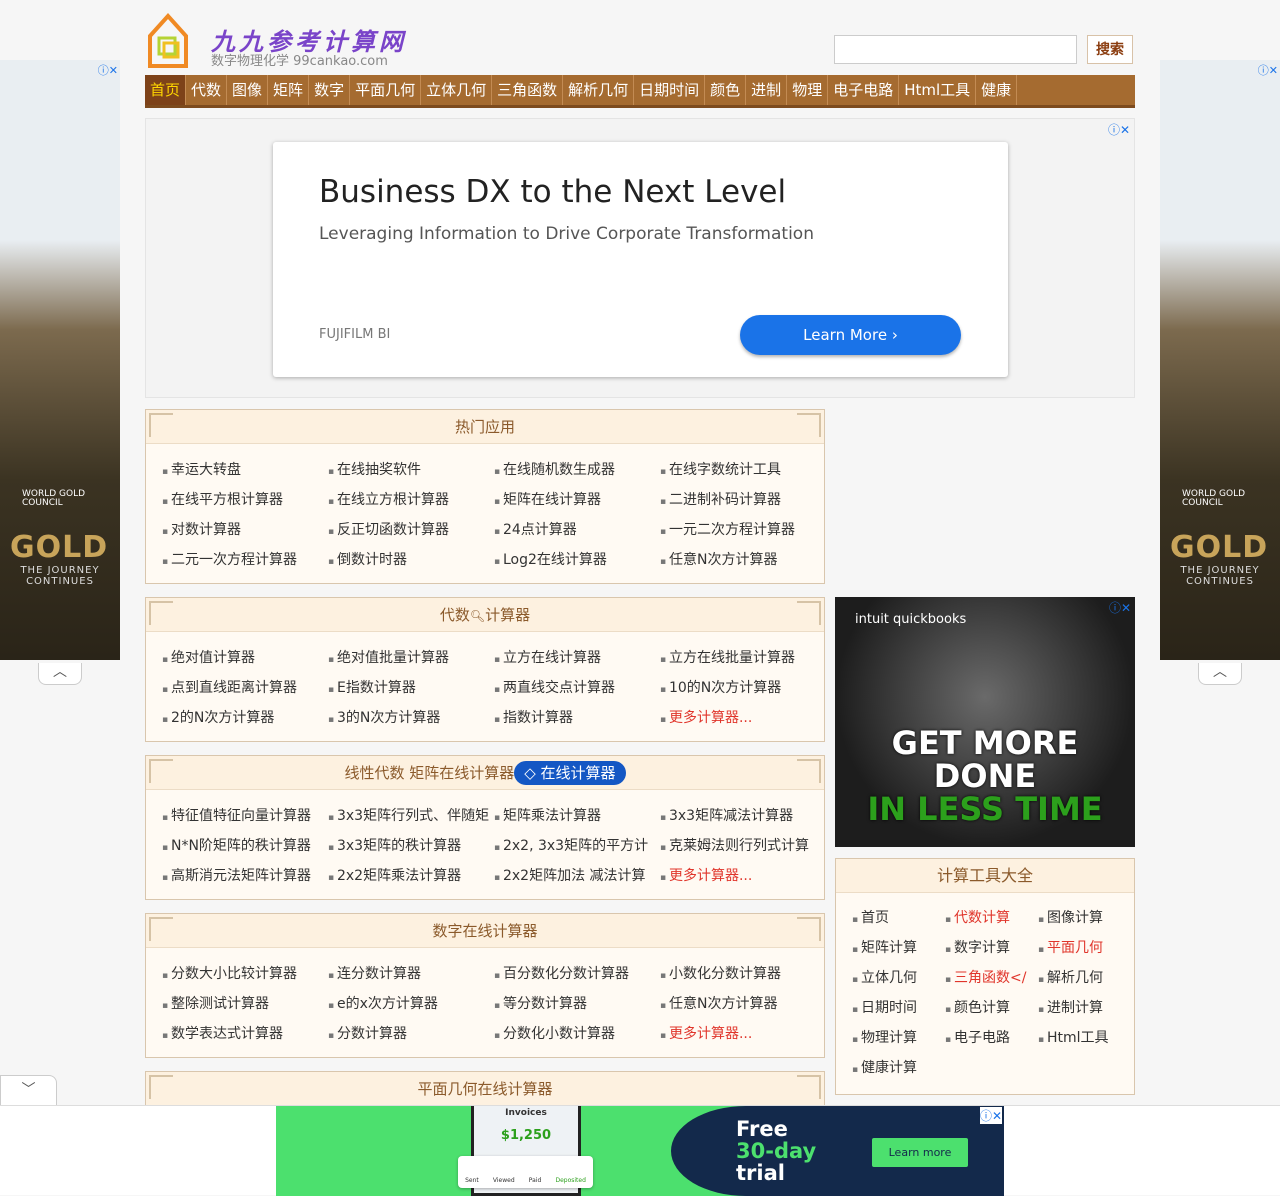 The height and width of the screenshot is (1196, 1280). I want to click on tool-link: 图像计算, so click(1084, 918).